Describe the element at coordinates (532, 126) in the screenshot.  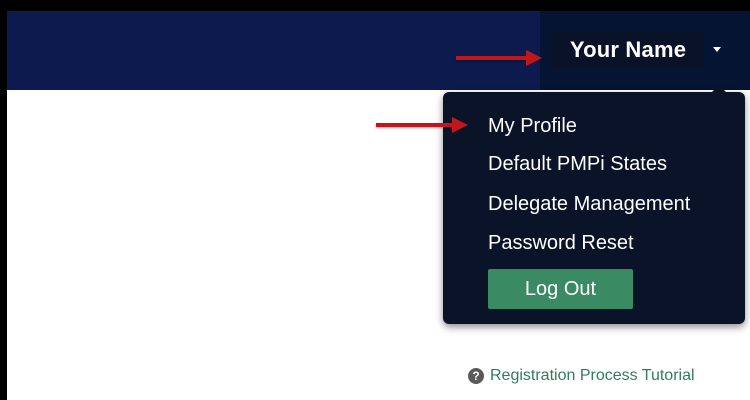
I see `menu-item-my-profile: My Profile` at that location.